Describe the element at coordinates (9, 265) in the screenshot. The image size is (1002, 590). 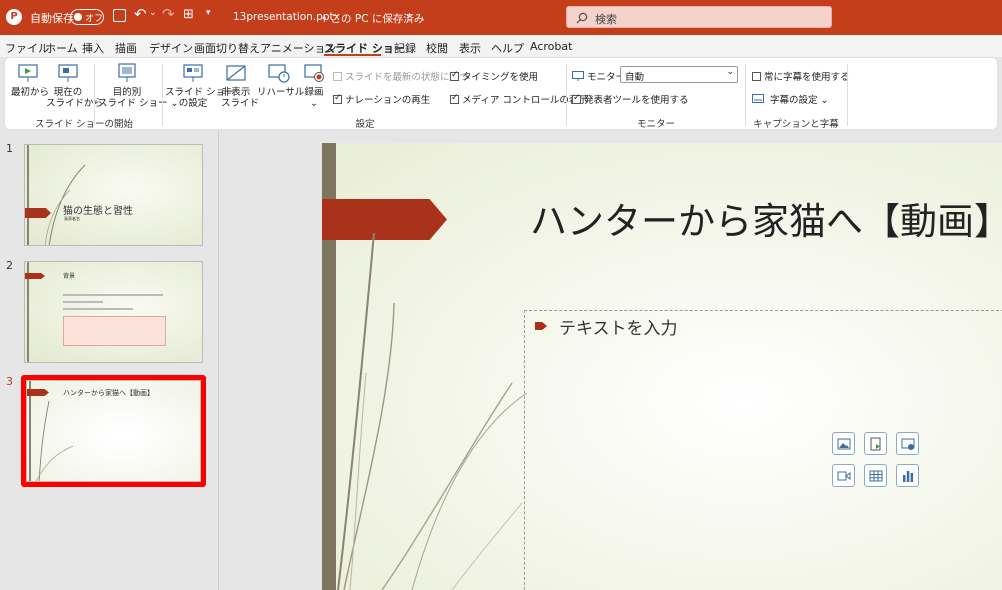
I see `thumbnail-number: 2` at that location.